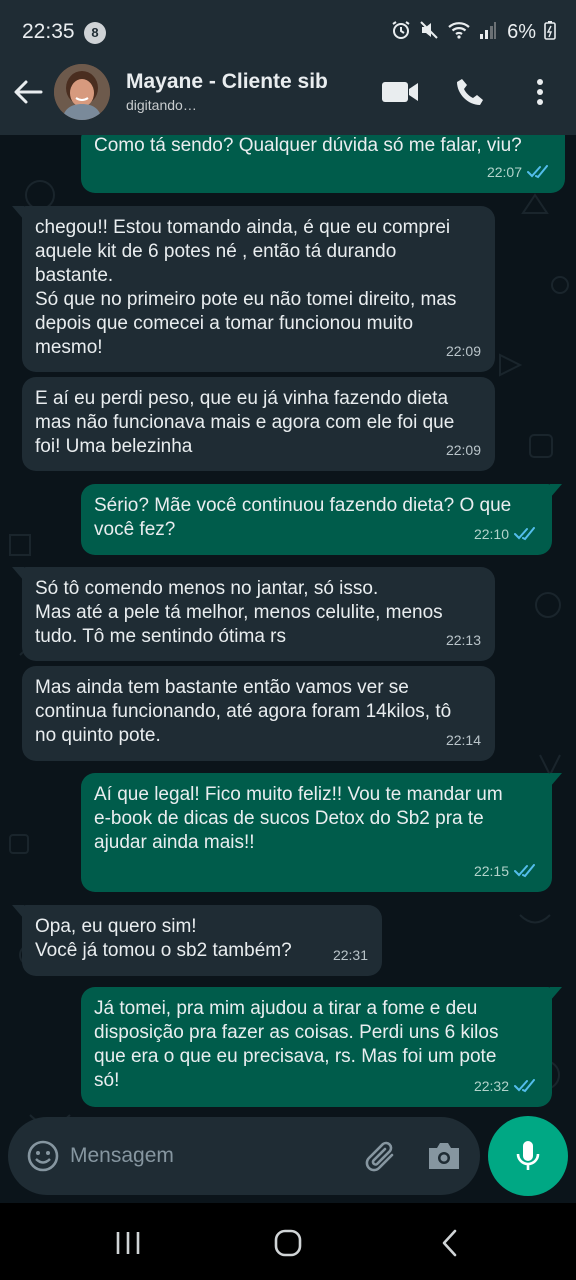 Image resolution: width=576 pixels, height=1280 pixels. What do you see at coordinates (227, 82) in the screenshot?
I see `contact-name: Mayane - Cliente sib` at bounding box center [227, 82].